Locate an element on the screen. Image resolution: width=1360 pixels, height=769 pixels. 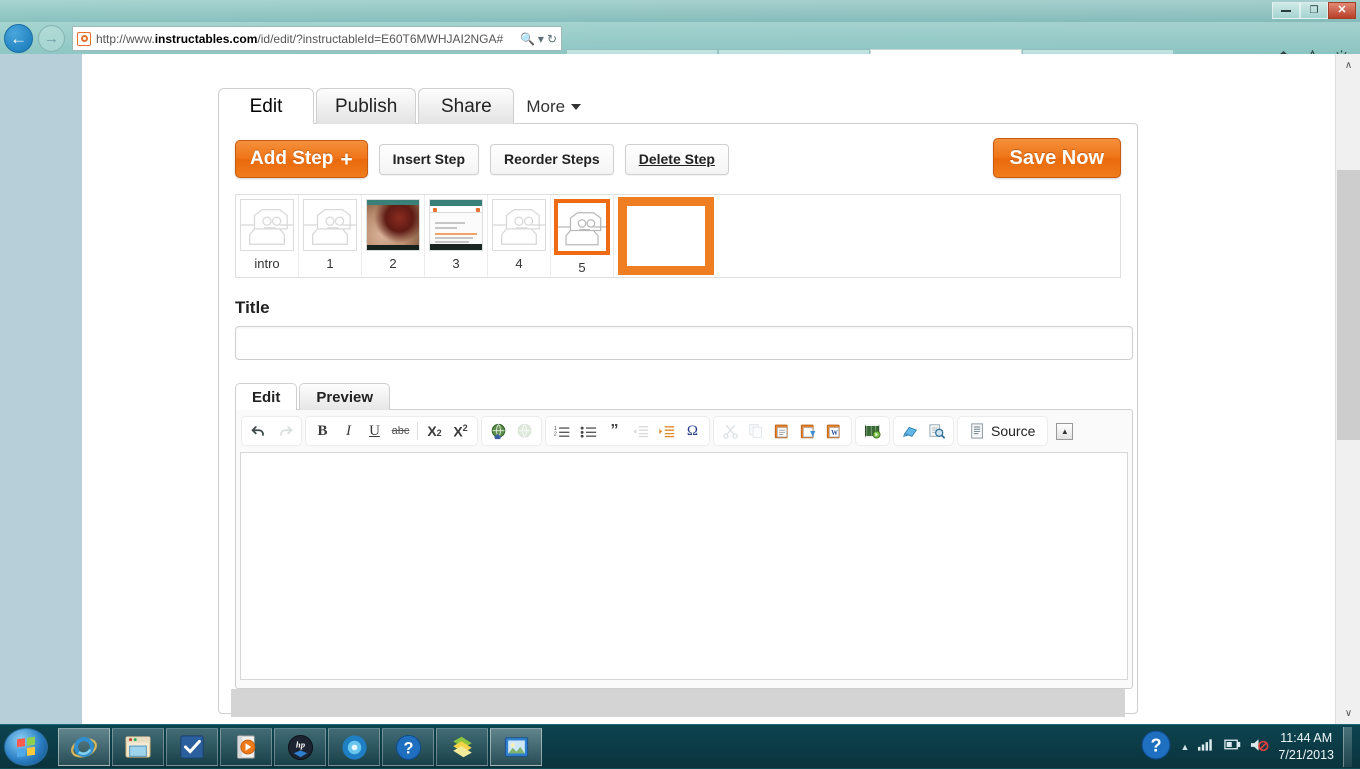
step-thumbnail-1: 1 is located at coordinates (330, 236).